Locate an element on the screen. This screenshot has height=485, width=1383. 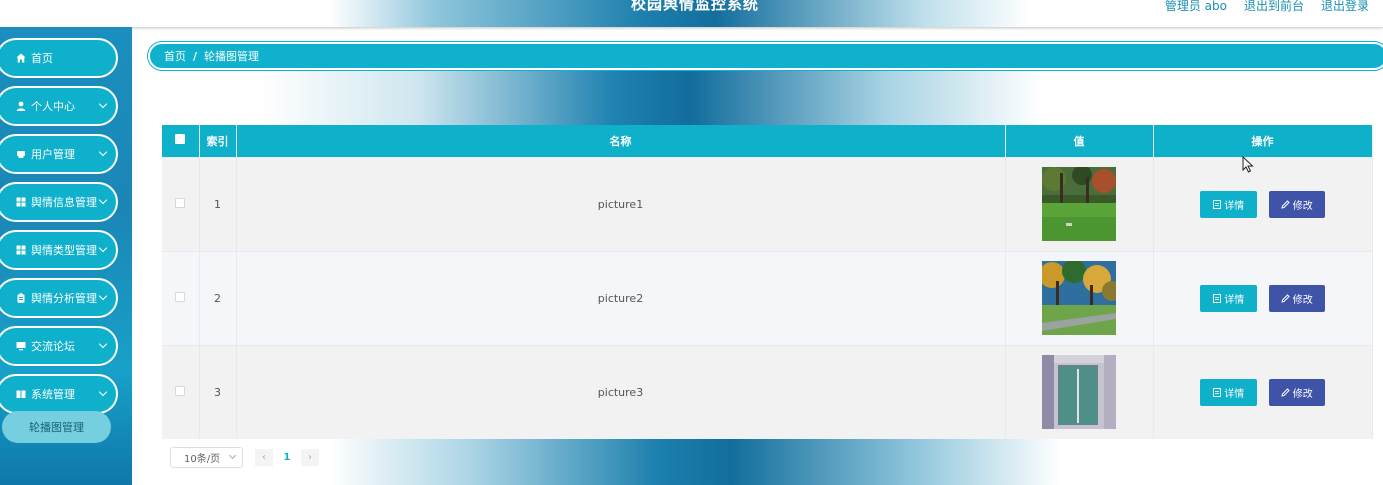
breadcrumb-home: 首页 is located at coordinates (175, 56).